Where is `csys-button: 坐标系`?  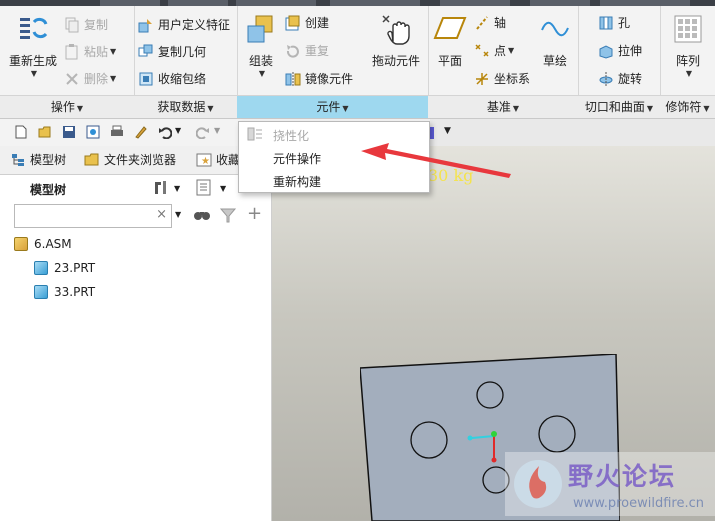
csys-button: 坐标系 is located at coordinates (502, 78).